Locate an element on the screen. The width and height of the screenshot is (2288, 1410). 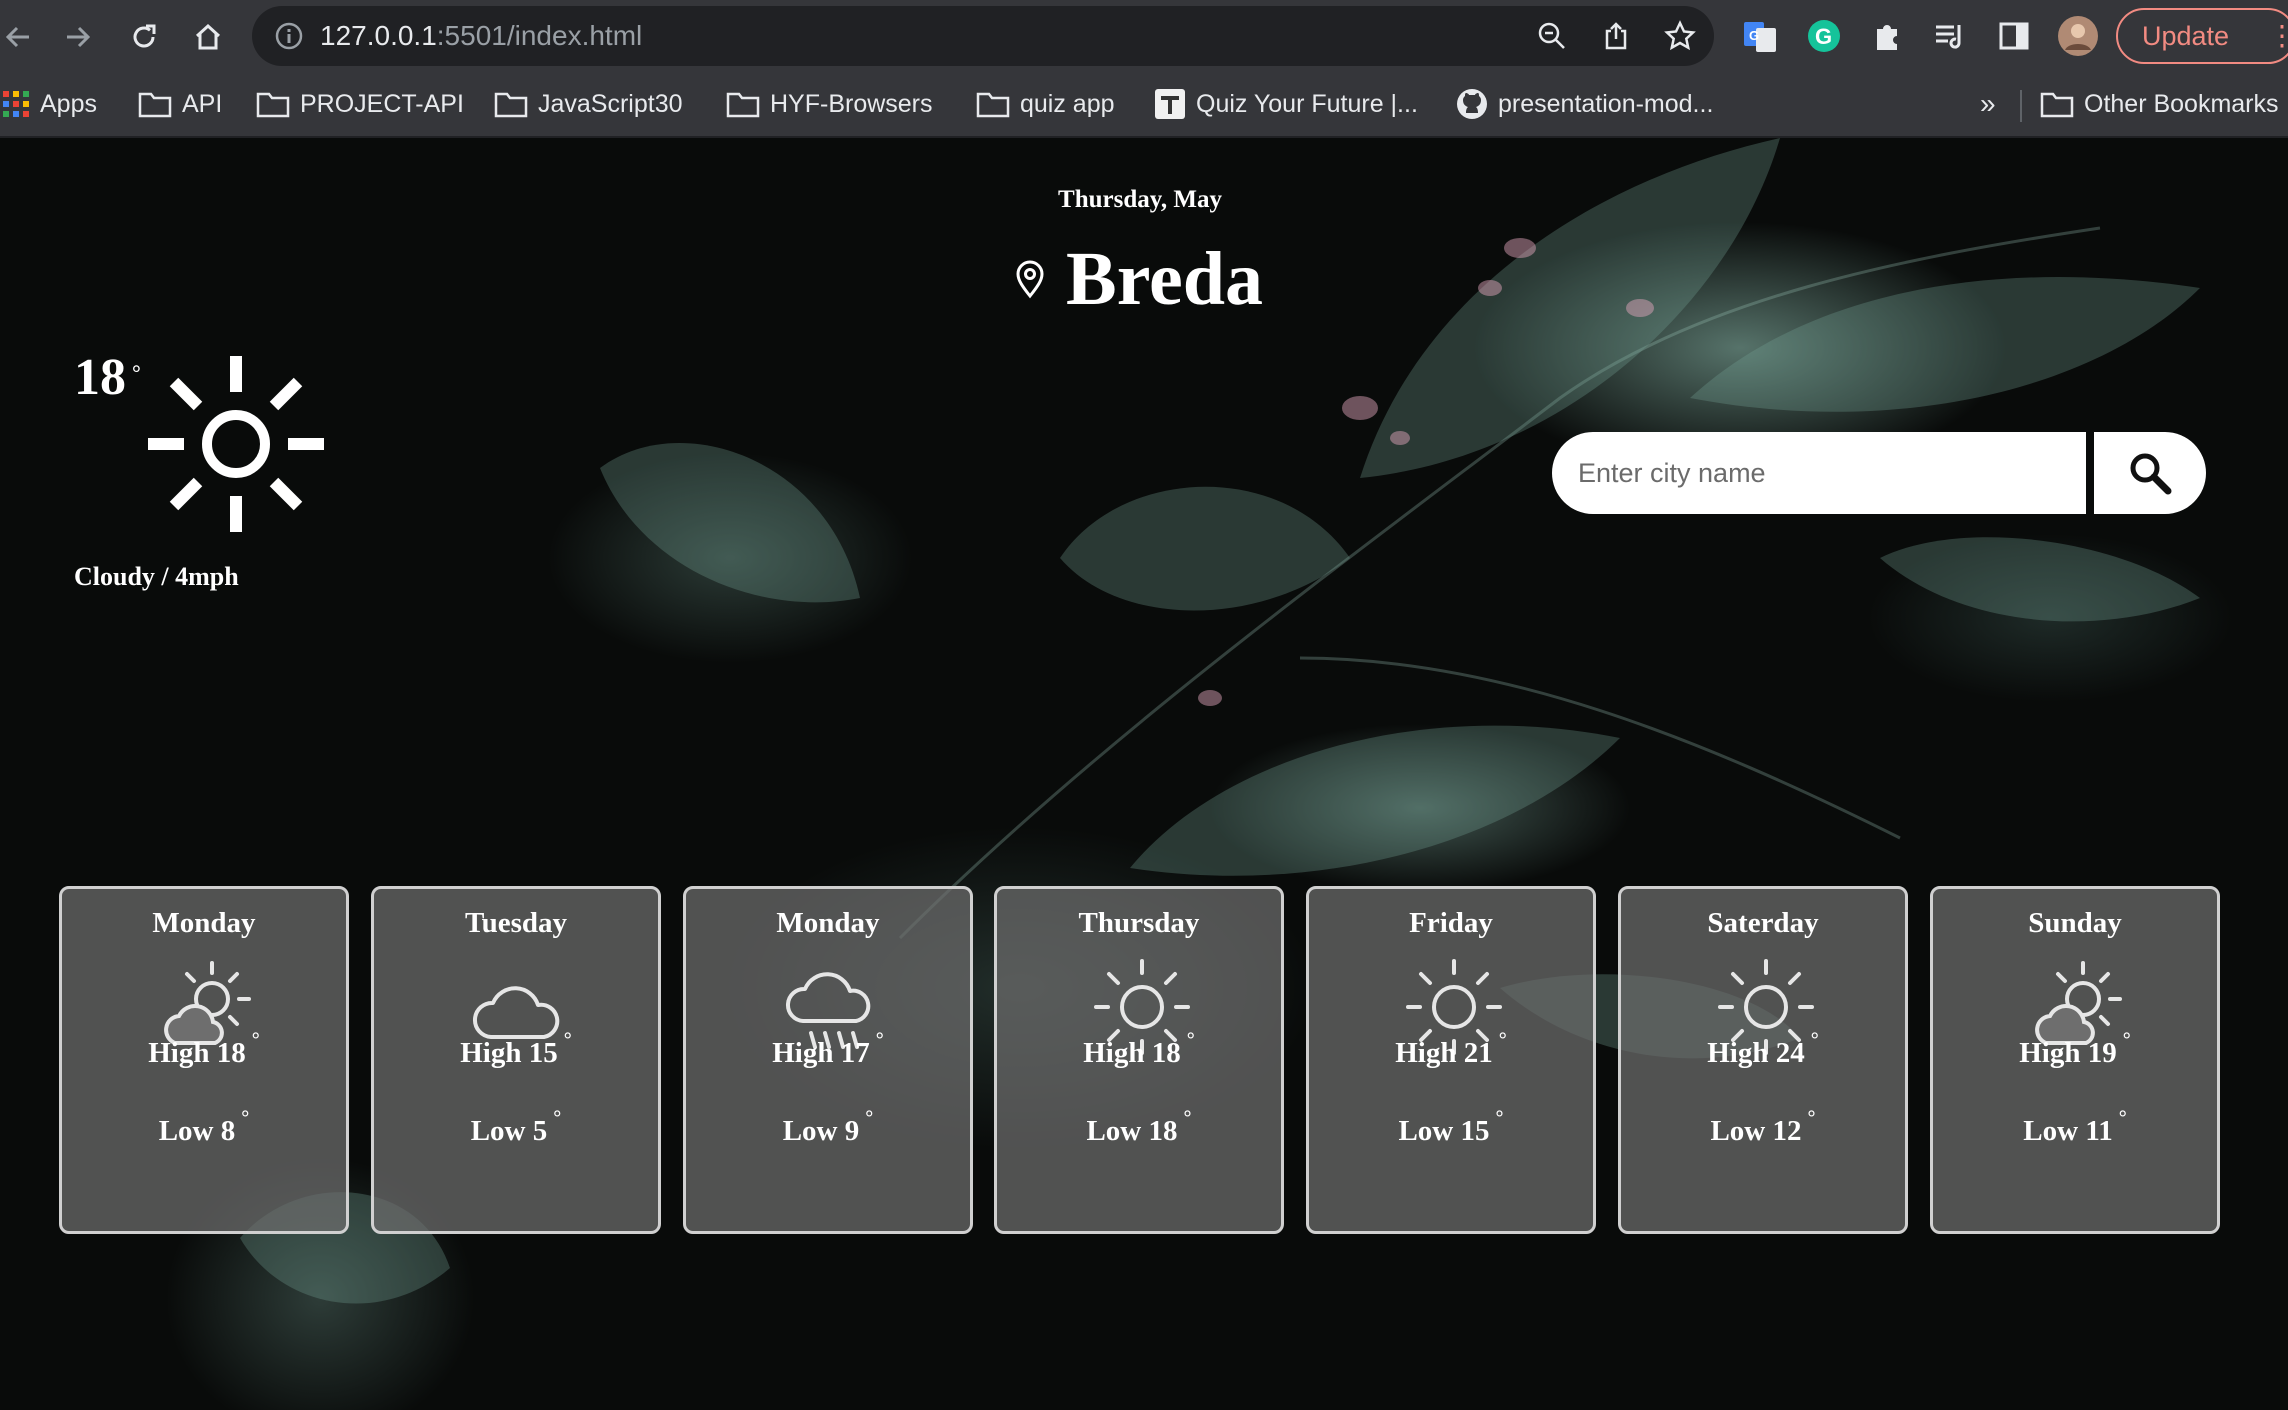
forecast-card: Monday High 18 ° Low 8 ° is located at coordinates (204, 1060).